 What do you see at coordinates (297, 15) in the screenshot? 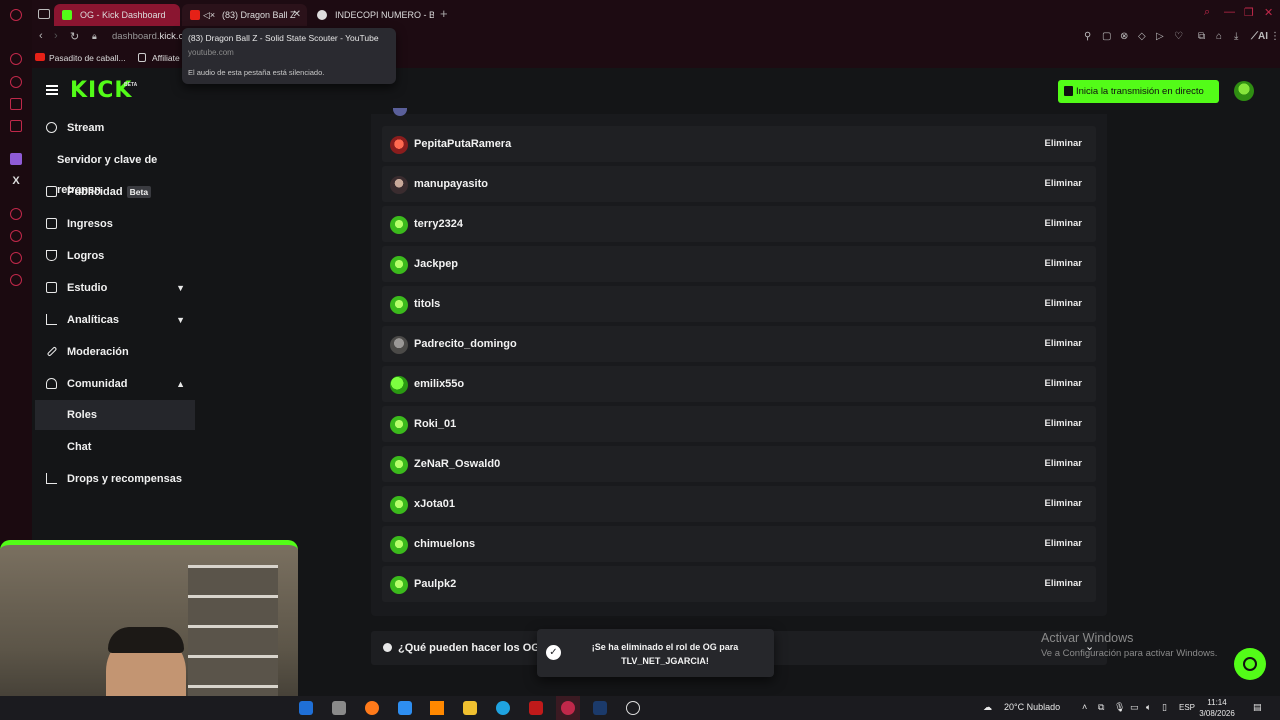
I see `close-tab-icon: ✕` at bounding box center [297, 15].